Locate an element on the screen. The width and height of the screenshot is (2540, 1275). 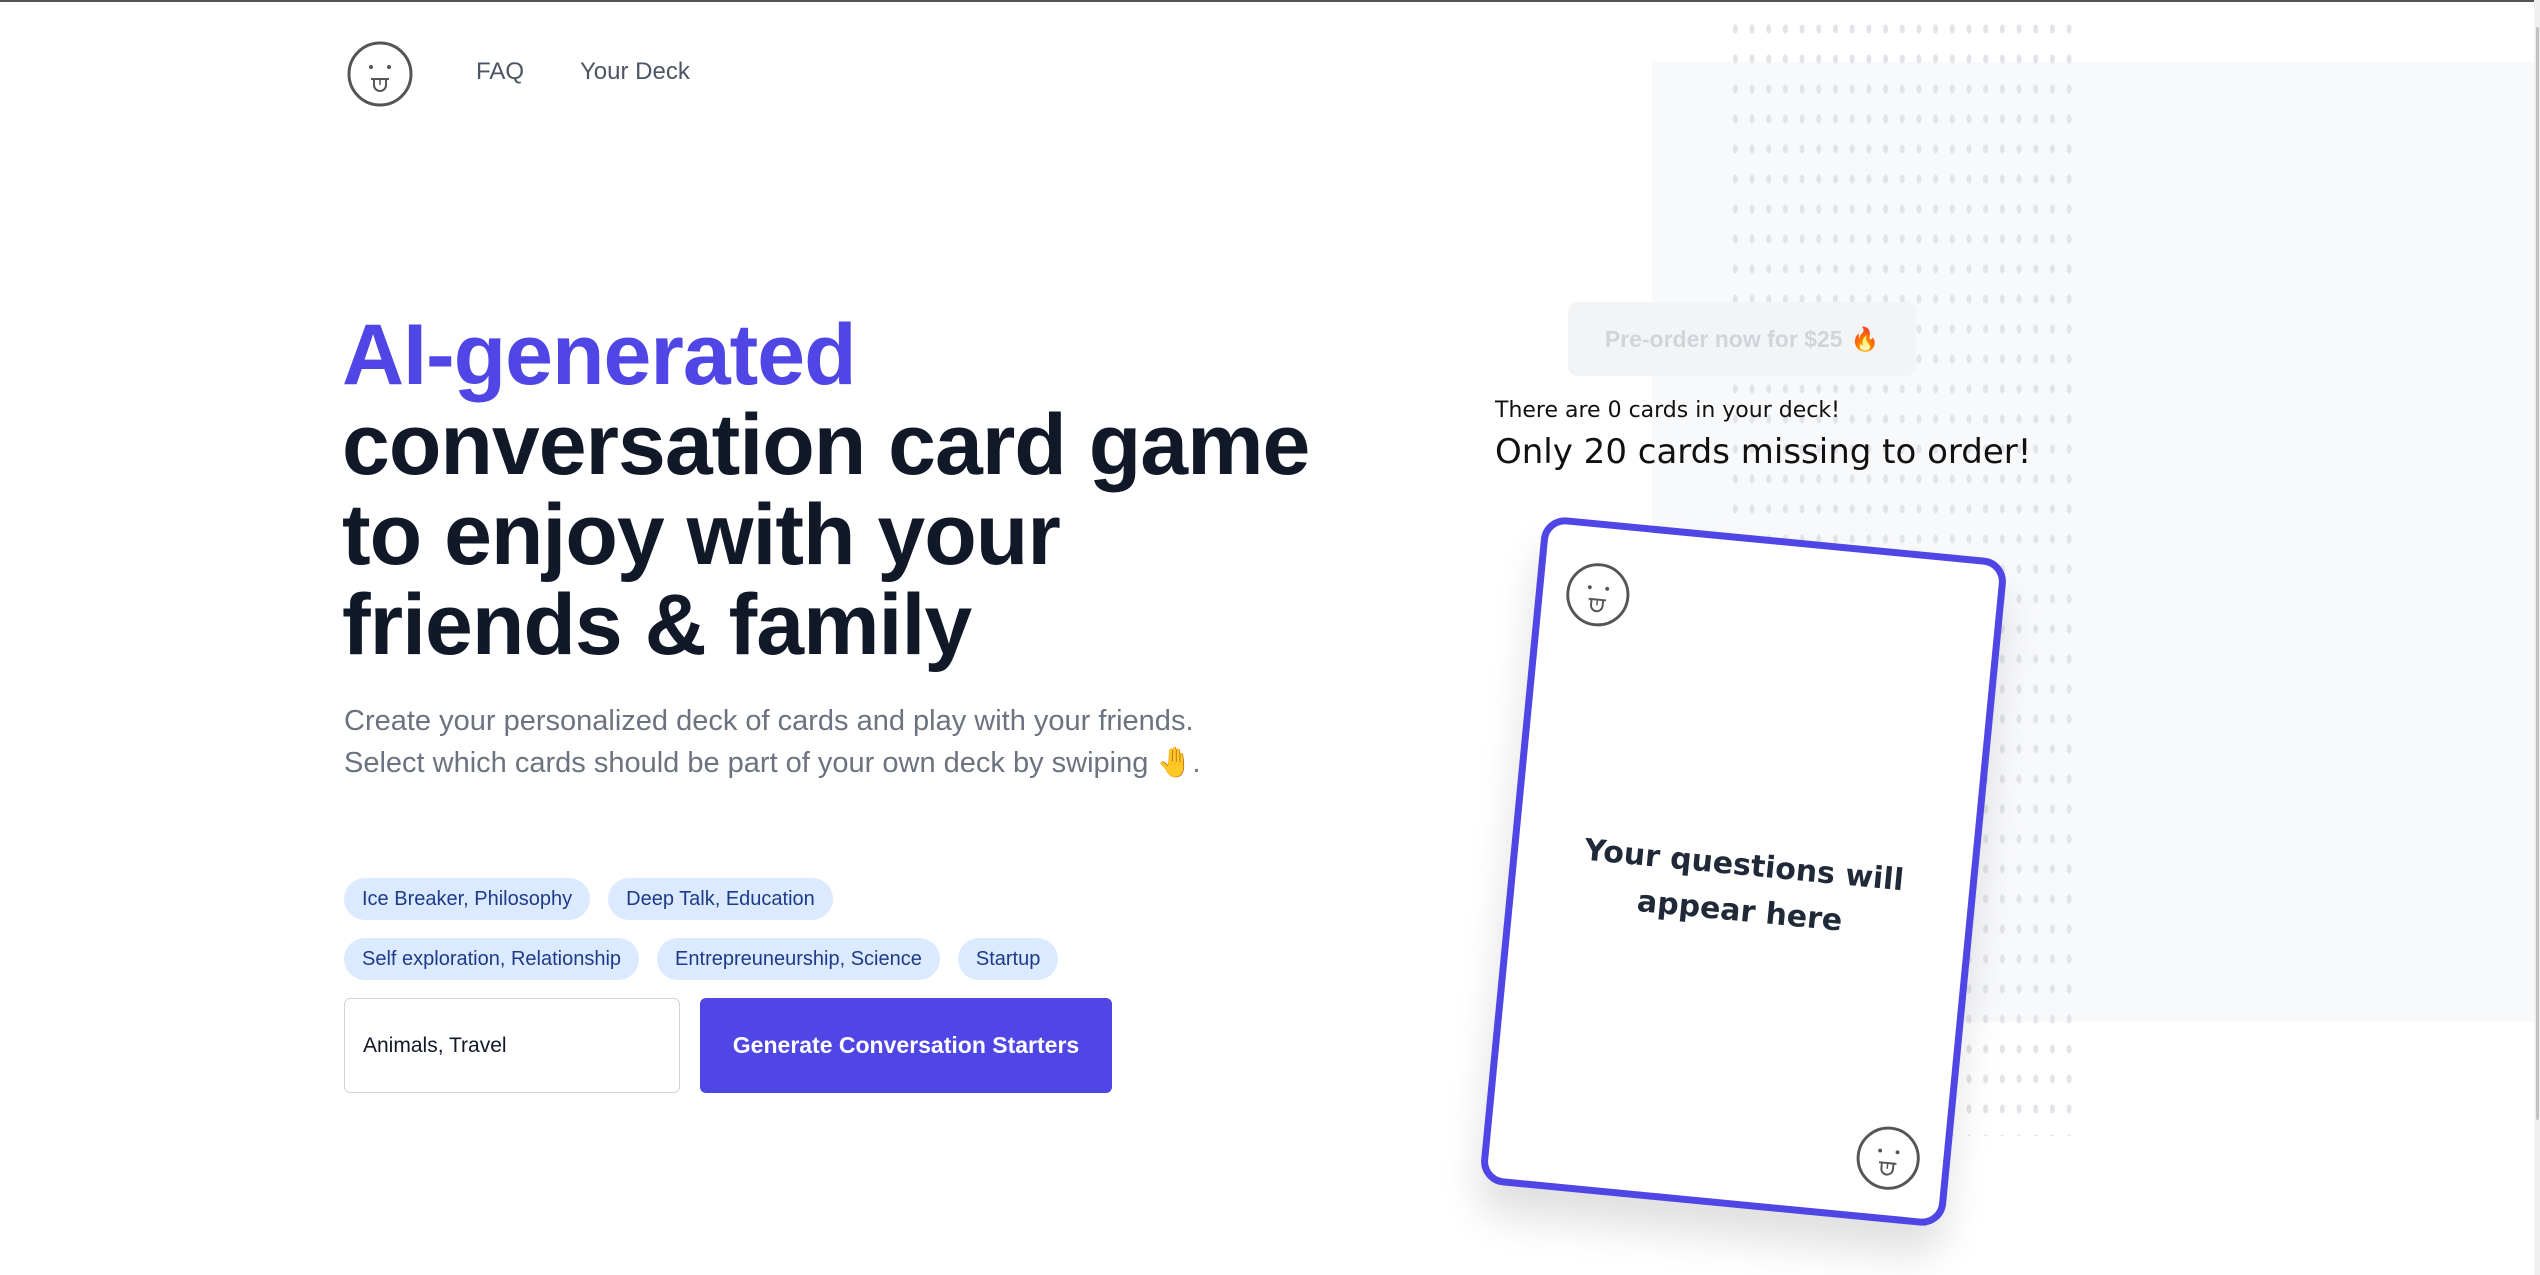
hero-subtitle-end: . is located at coordinates (1196, 763).